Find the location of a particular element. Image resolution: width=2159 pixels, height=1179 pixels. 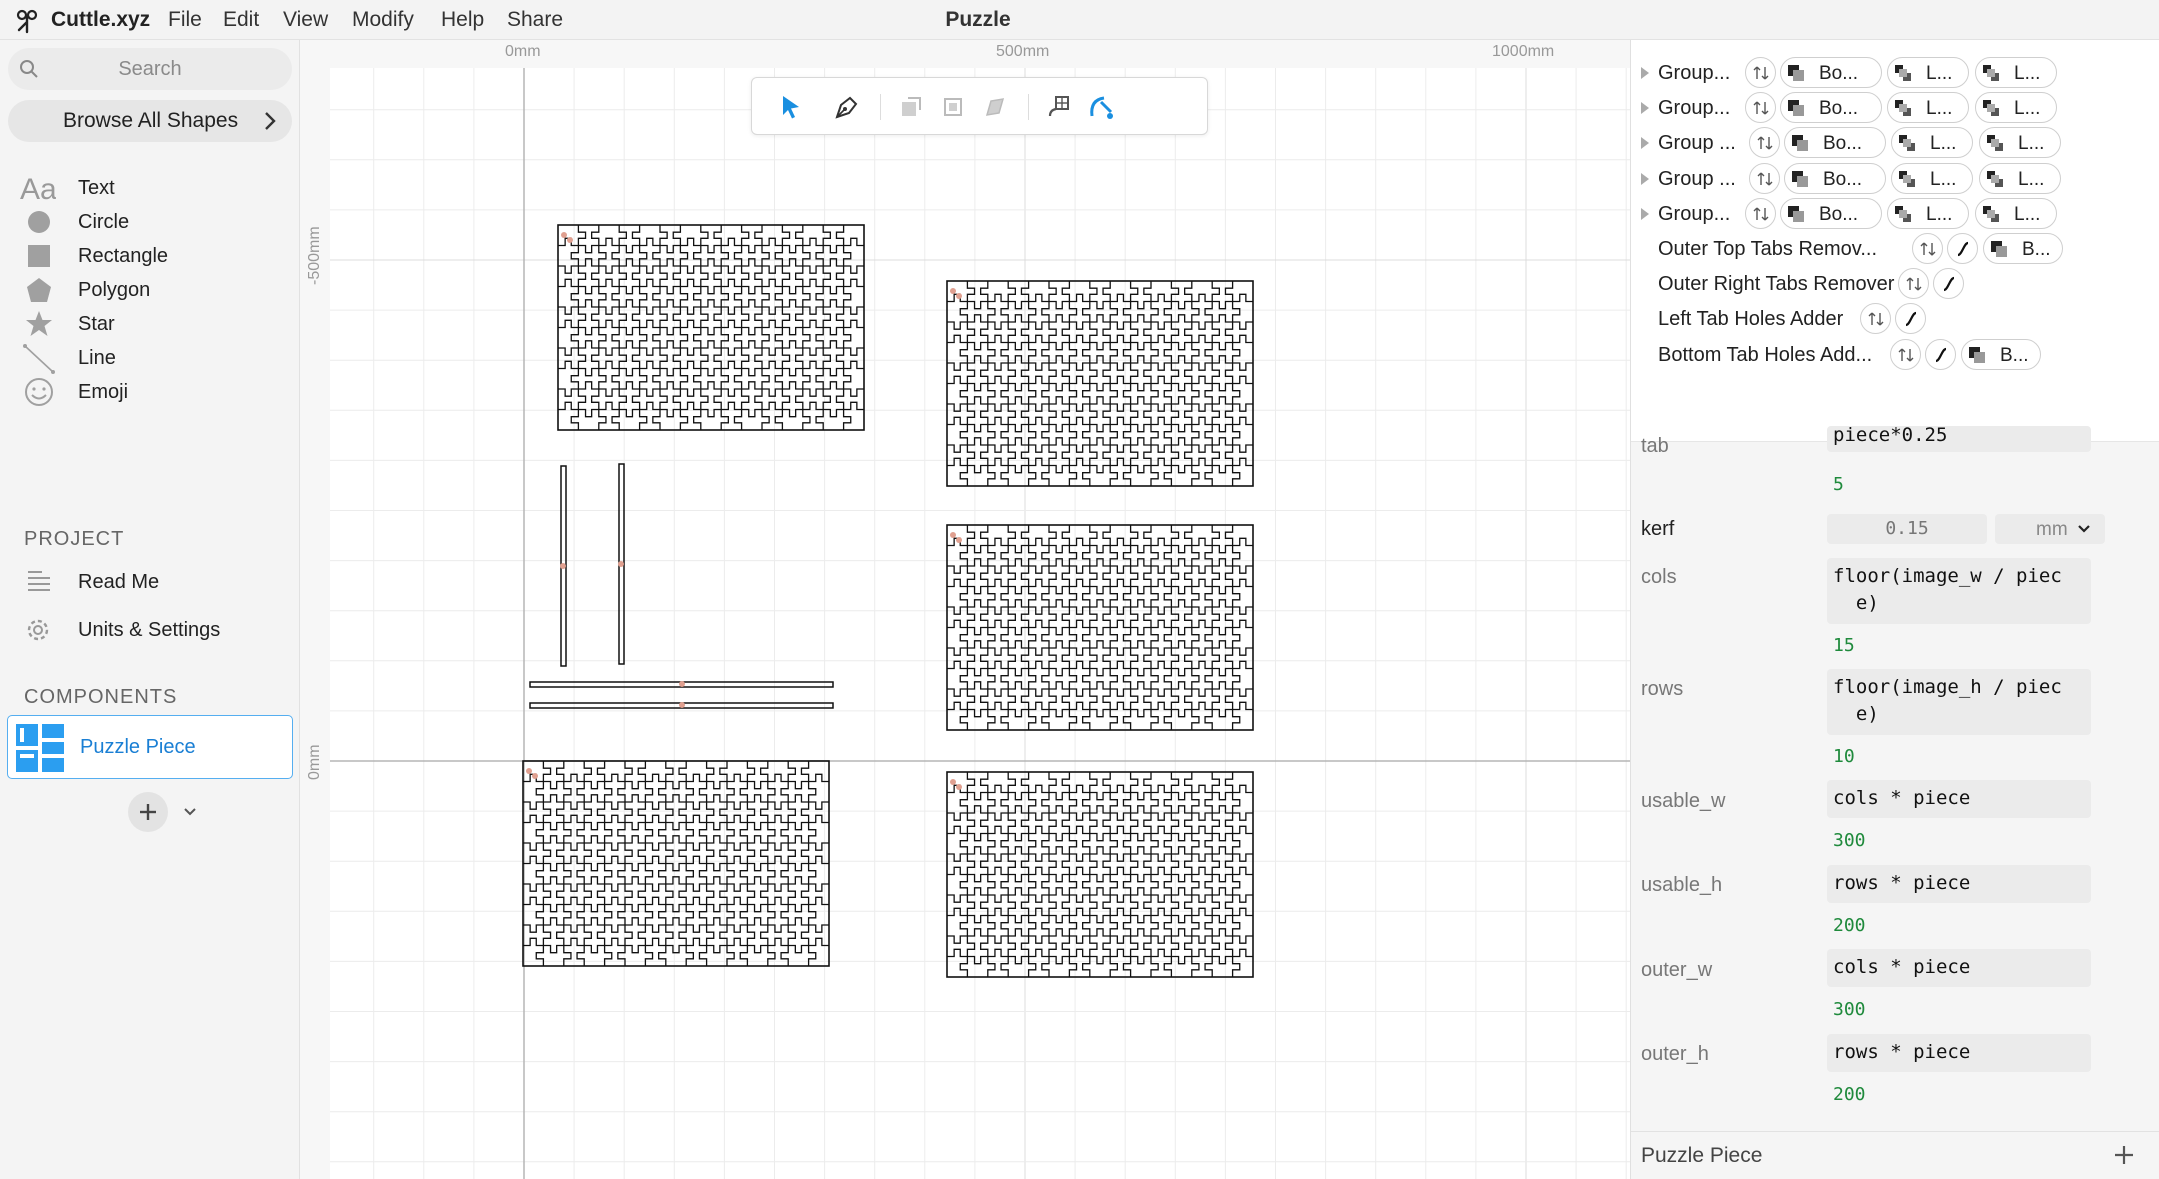

add-parameter-plus-icon is located at coordinates (2124, 1155).